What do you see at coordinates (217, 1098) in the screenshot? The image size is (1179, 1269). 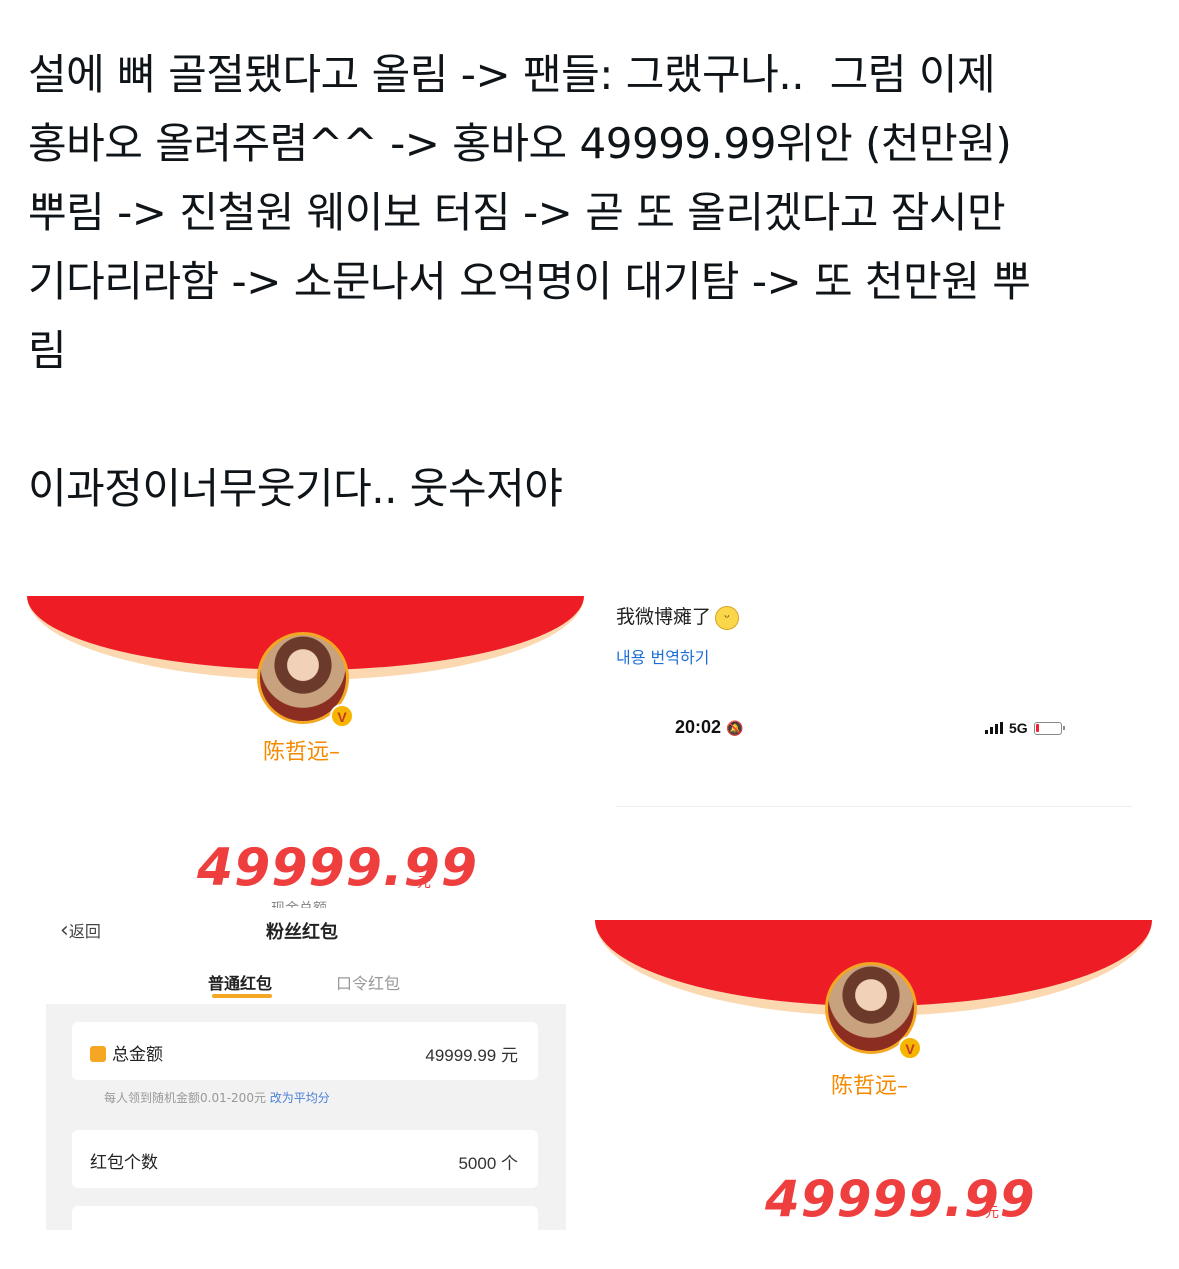 I see `amount-hint: 每人领到随机金额0.01-200元 改为平均分` at bounding box center [217, 1098].